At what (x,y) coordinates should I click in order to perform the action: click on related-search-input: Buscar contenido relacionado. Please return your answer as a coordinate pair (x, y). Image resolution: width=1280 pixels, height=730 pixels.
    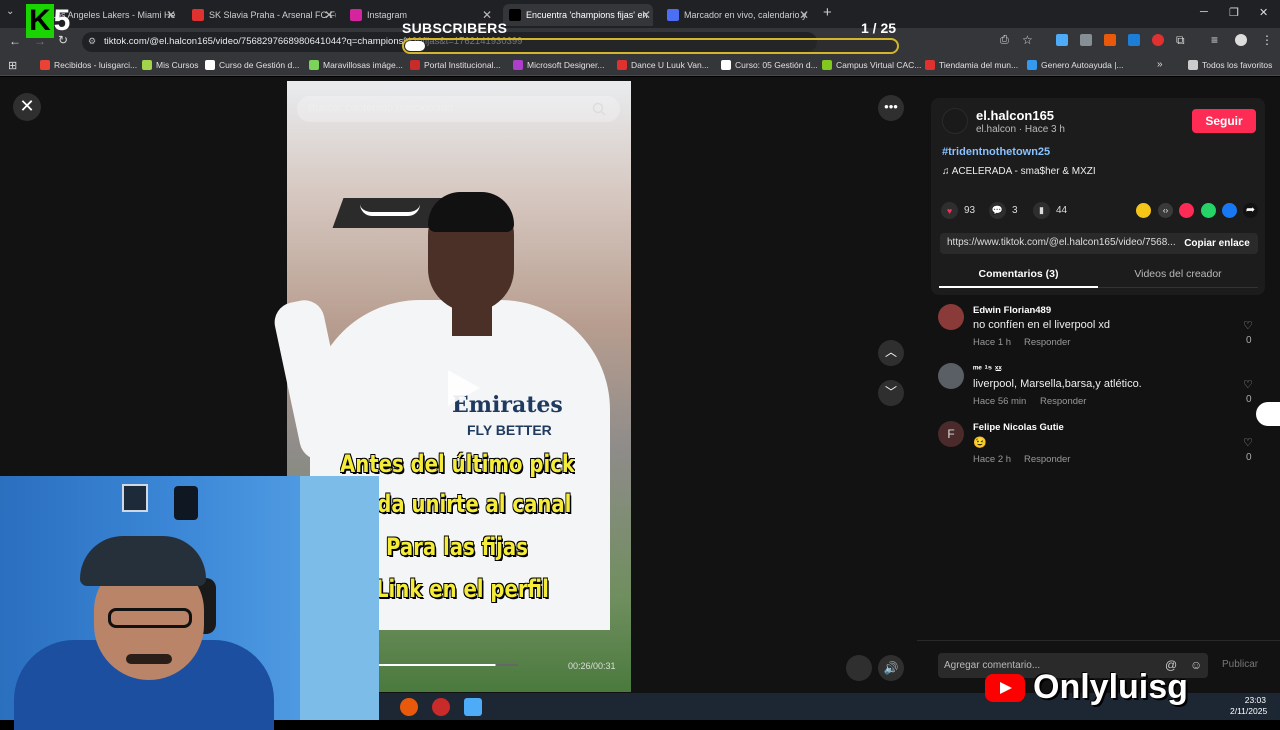
    Looking at the image, I should click on (458, 109).